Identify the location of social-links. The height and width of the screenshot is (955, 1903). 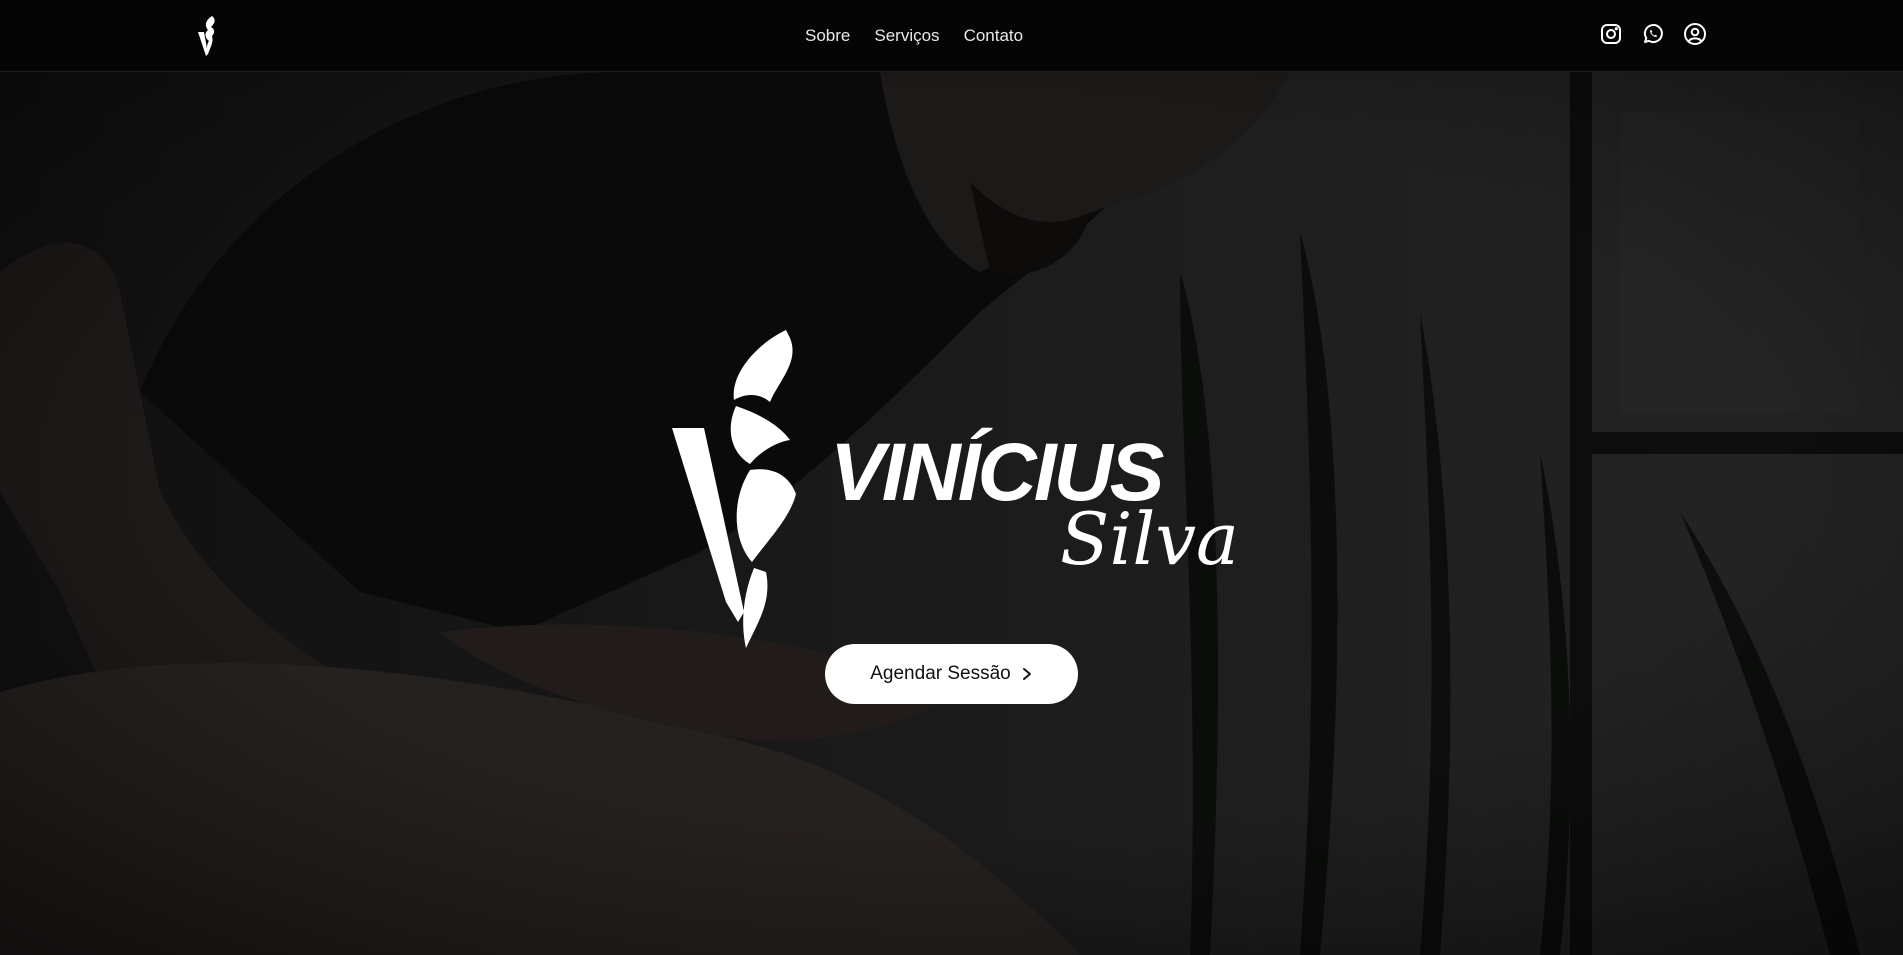
(1653, 34).